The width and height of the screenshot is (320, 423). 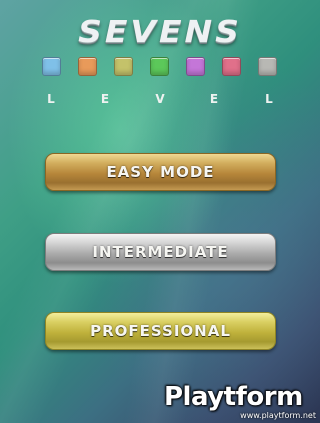 I want to click on color-swatch-row, so click(x=160, y=66).